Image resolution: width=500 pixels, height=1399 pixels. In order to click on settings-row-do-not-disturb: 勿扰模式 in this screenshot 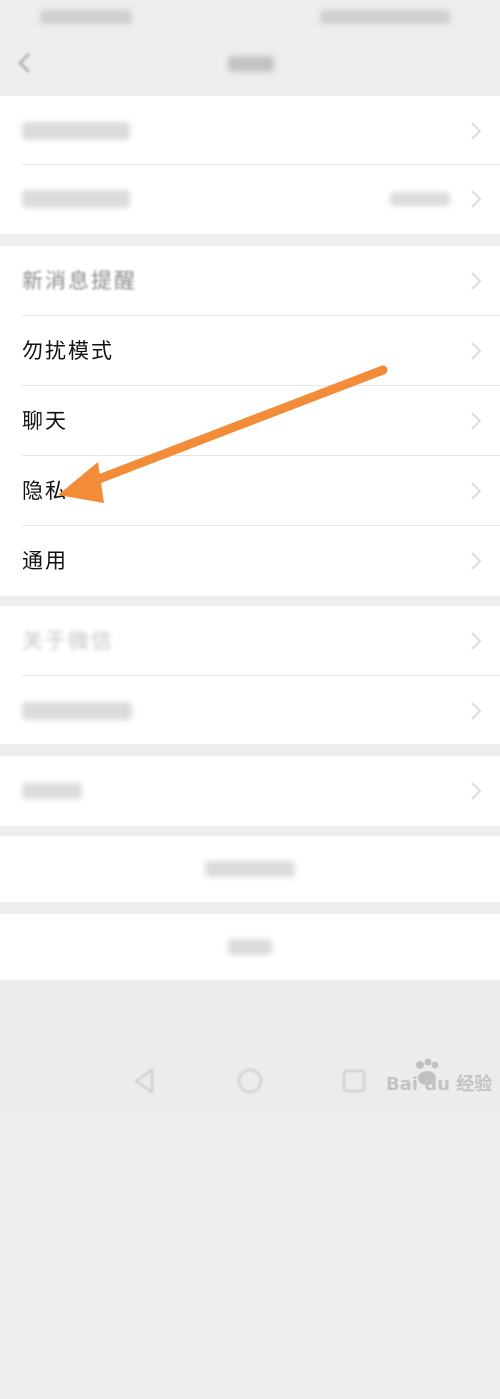, I will do `click(250, 351)`.